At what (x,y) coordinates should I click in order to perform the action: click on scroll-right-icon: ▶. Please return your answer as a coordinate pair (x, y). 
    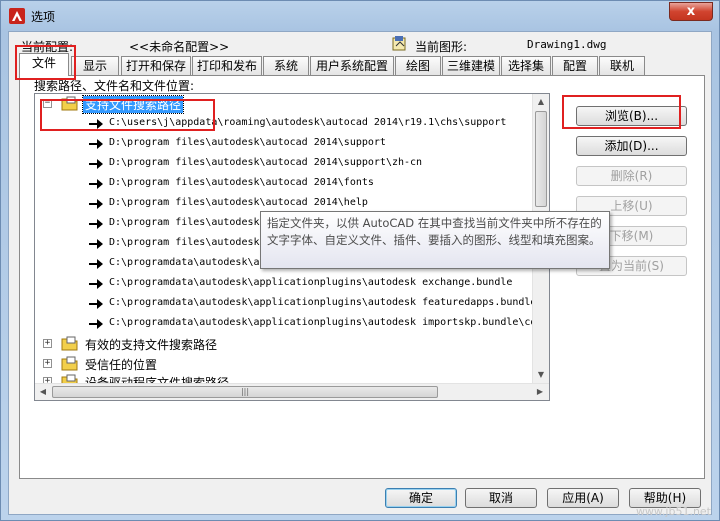
    Looking at the image, I should click on (540, 392).